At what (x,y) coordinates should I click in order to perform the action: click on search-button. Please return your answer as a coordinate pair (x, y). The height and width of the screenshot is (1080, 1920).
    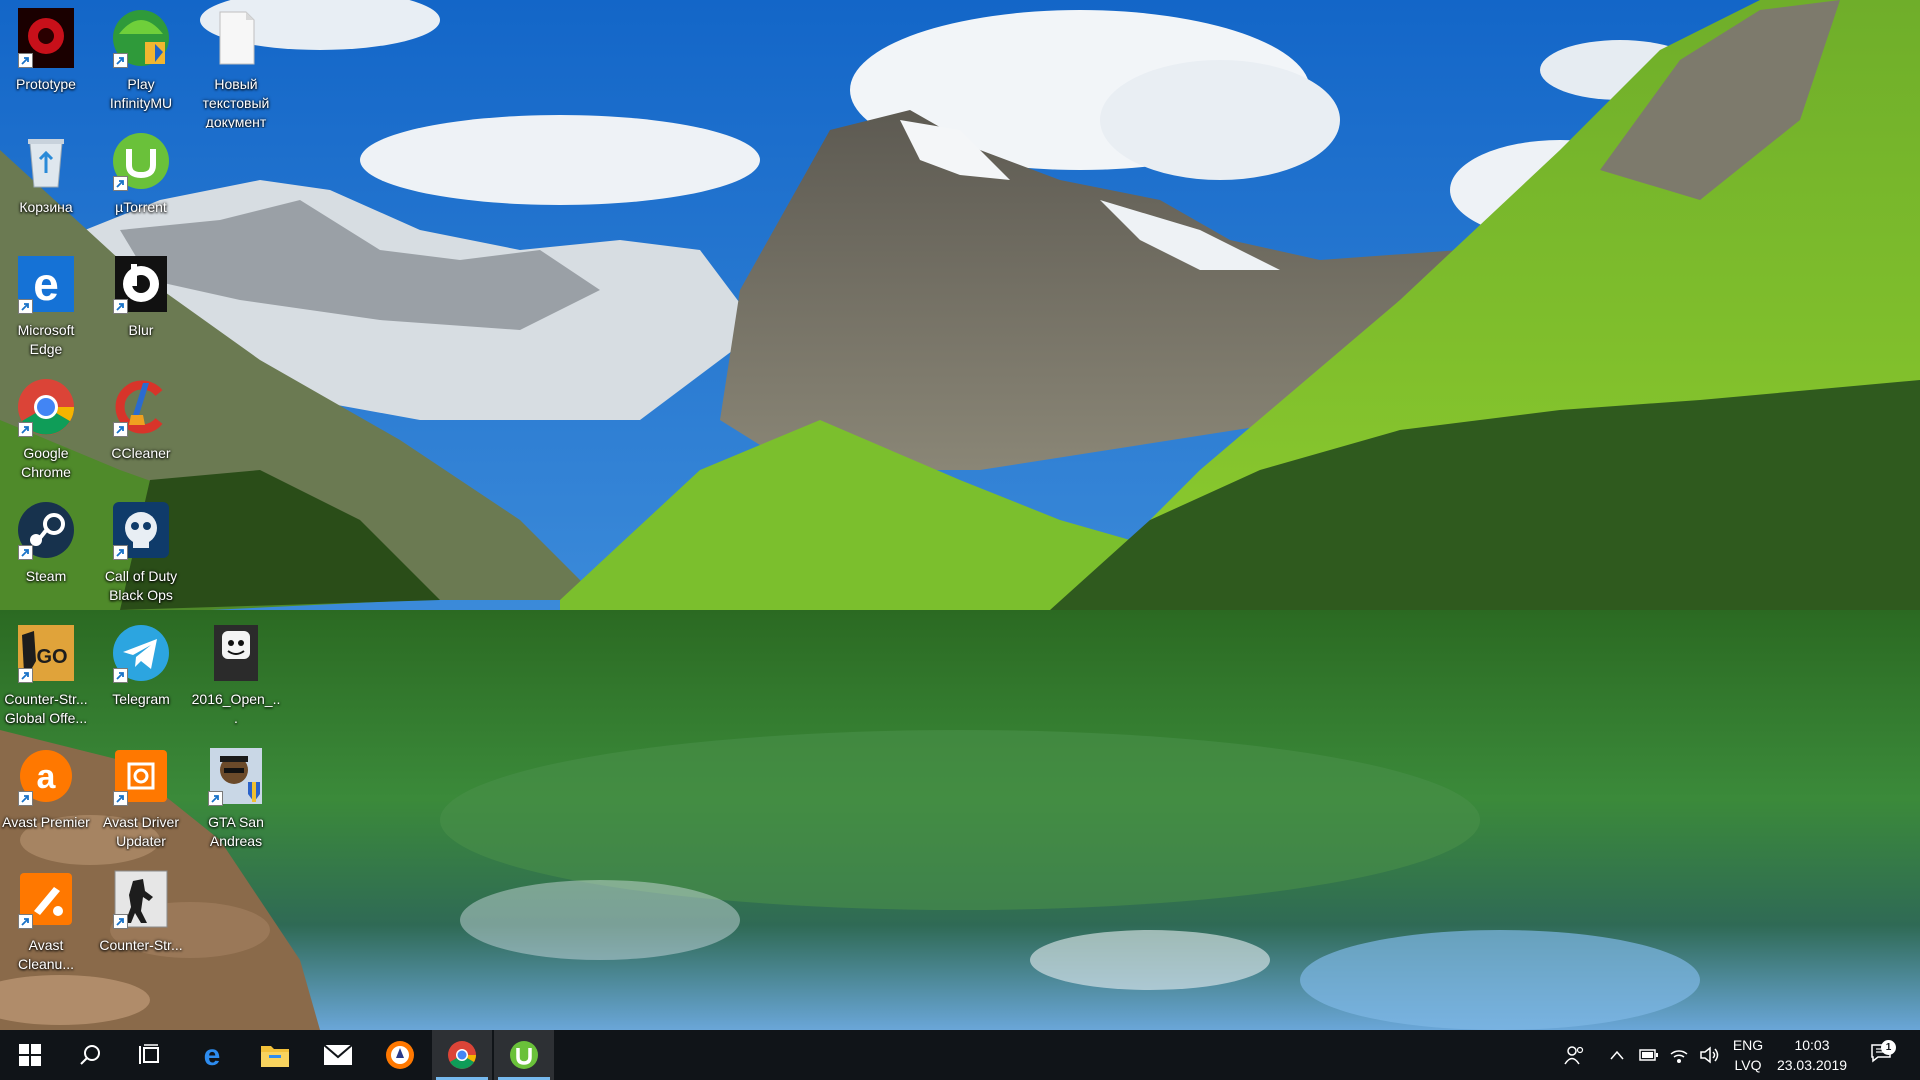
    Looking at the image, I should click on (90, 1055).